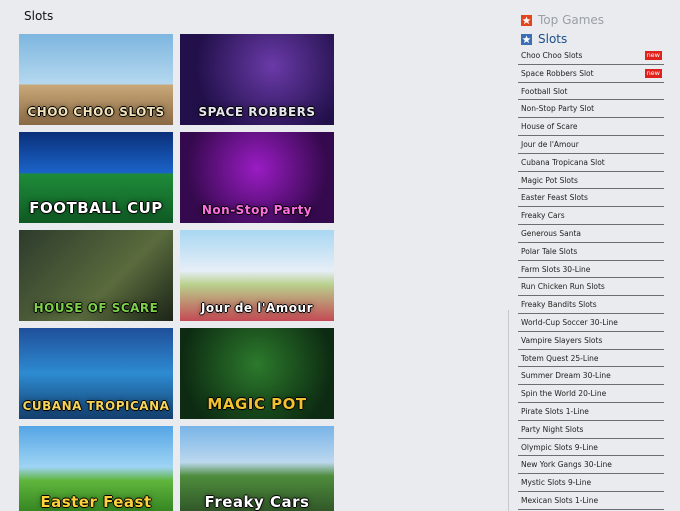 The height and width of the screenshot is (511, 680). I want to click on game-tile: CUBANA TROPICANA, so click(96, 373).